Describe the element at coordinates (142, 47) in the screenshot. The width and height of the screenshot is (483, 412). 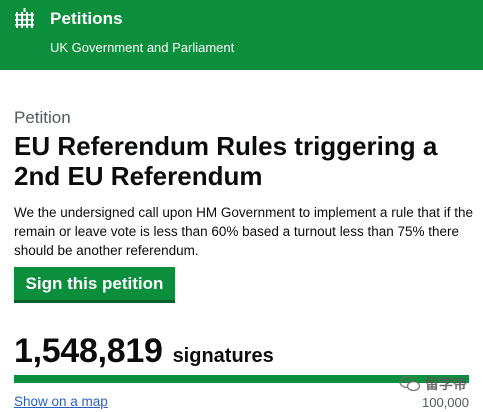
I see `site-subtitle: UK Government and Parliament` at that location.